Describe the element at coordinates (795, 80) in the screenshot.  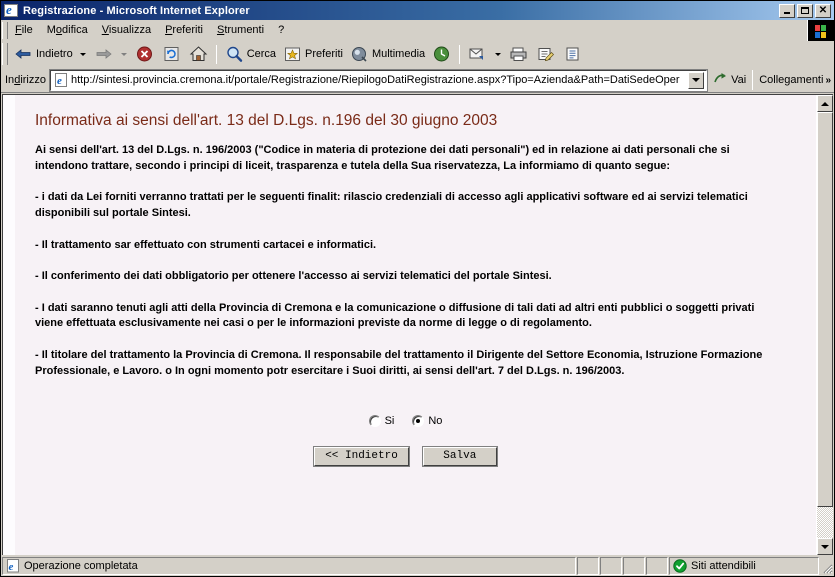
I see `links-button: Collegamenti »` at that location.